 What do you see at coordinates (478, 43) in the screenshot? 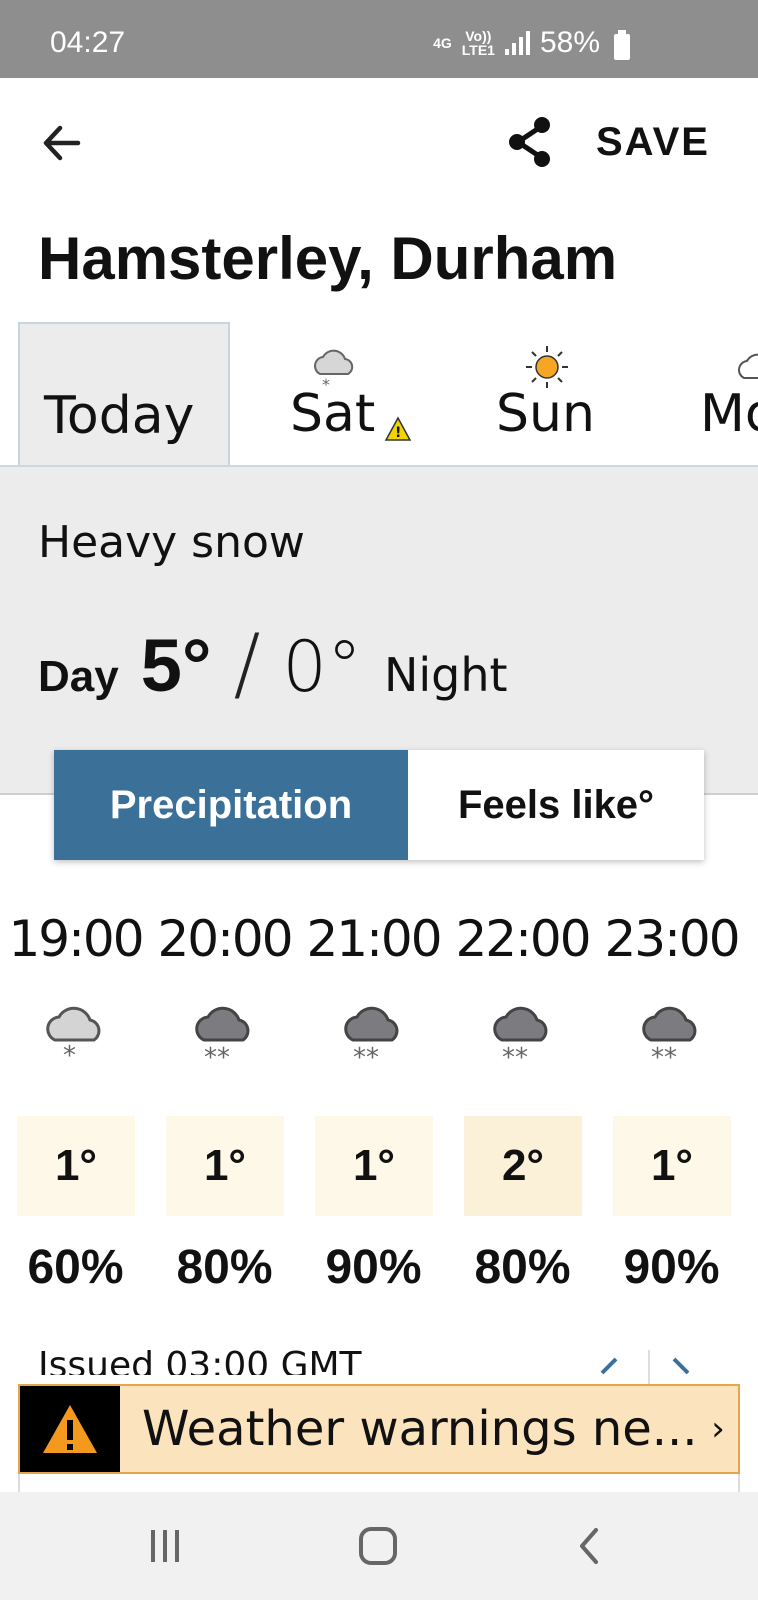
I see `network-volte-indicator: Vo)) LTE1` at bounding box center [478, 43].